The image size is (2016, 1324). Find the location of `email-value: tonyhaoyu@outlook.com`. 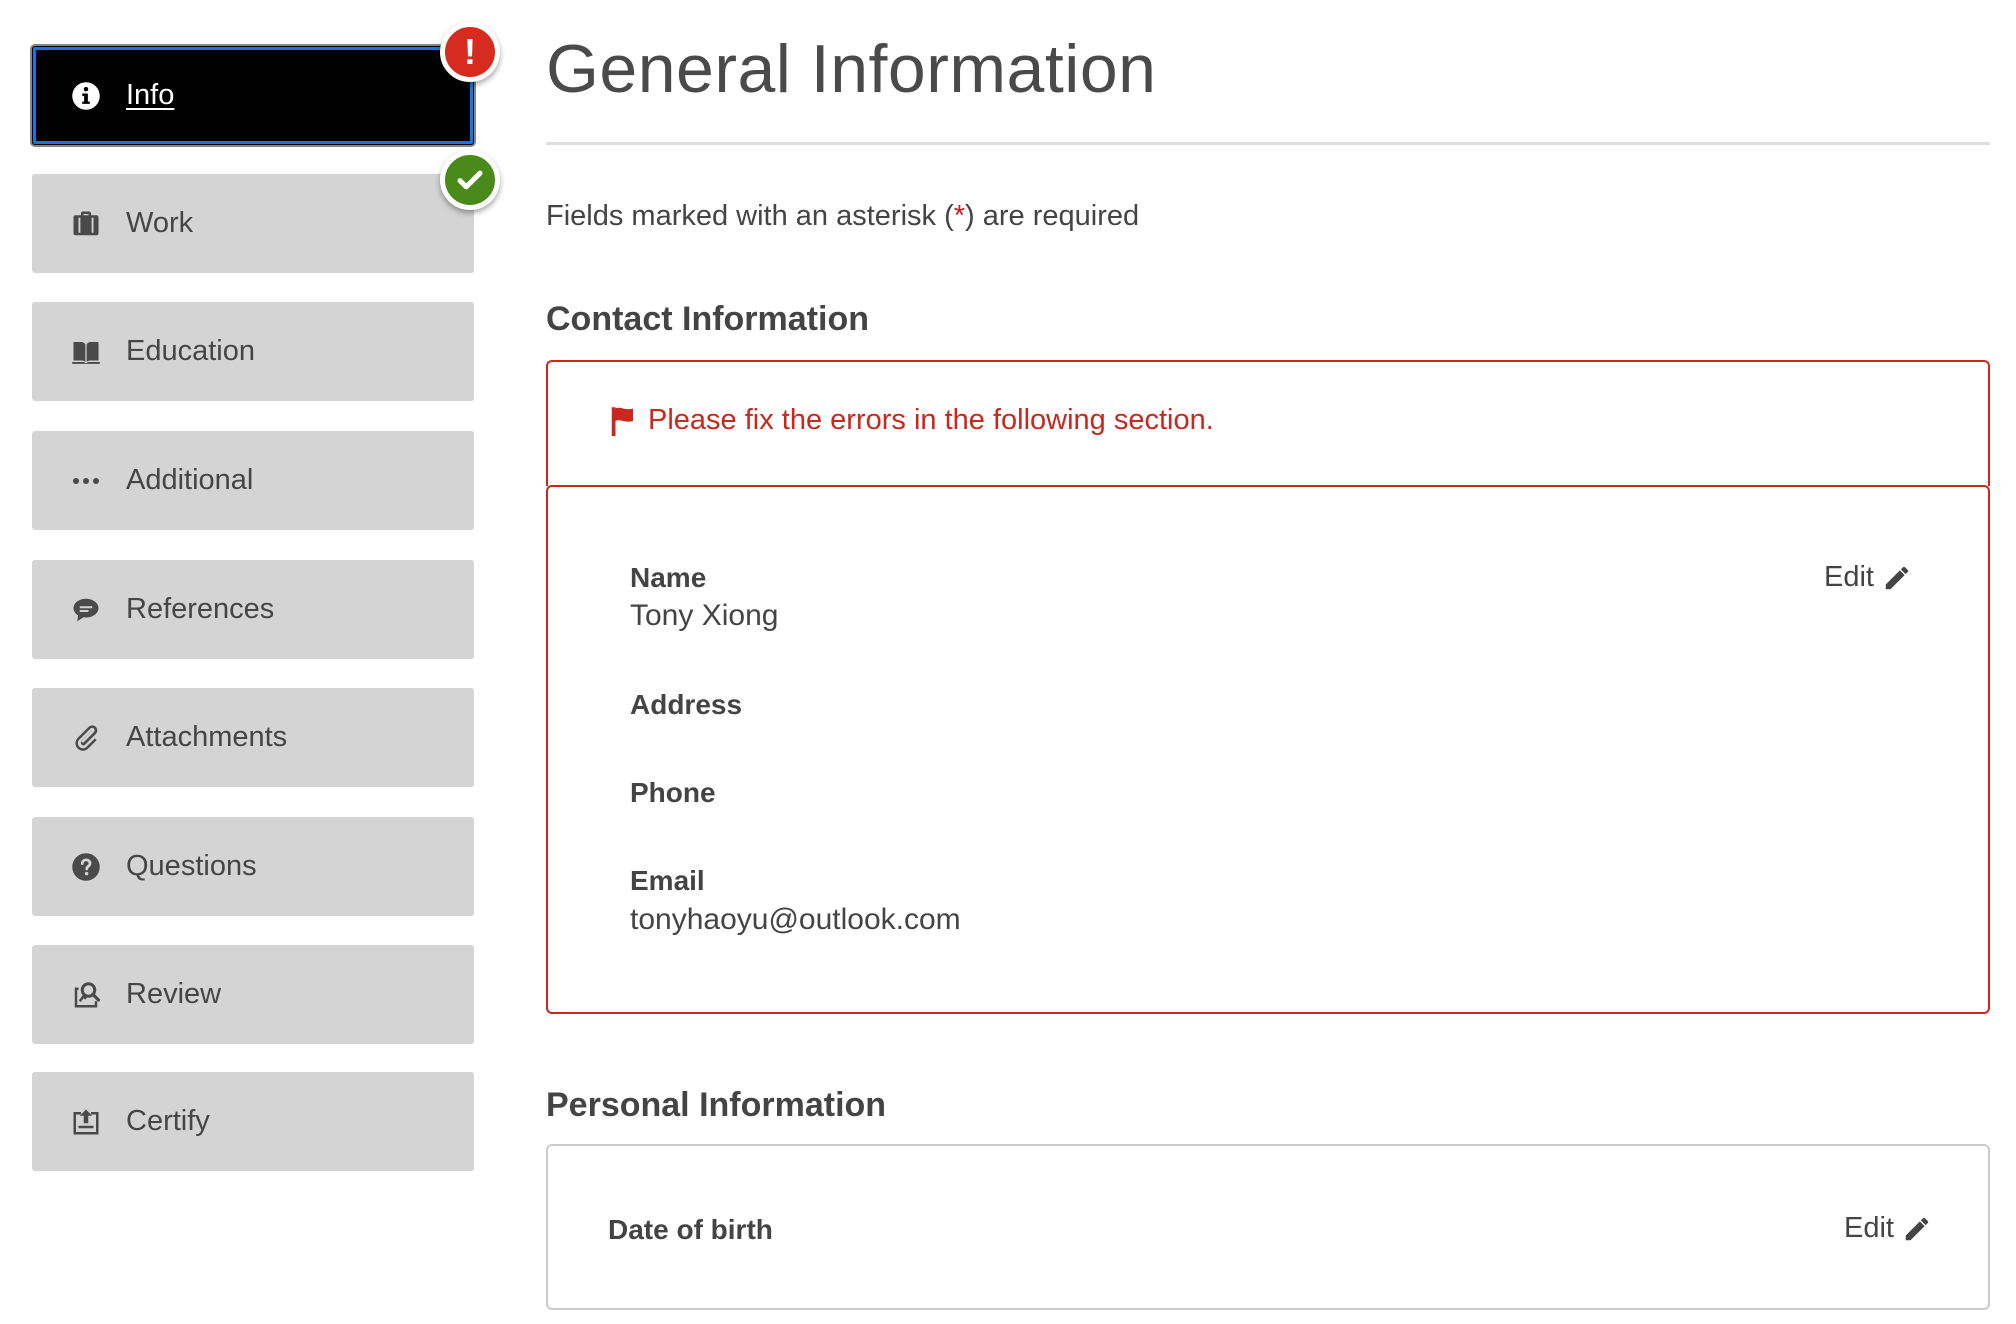

email-value: tonyhaoyu@outlook.com is located at coordinates (795, 919).